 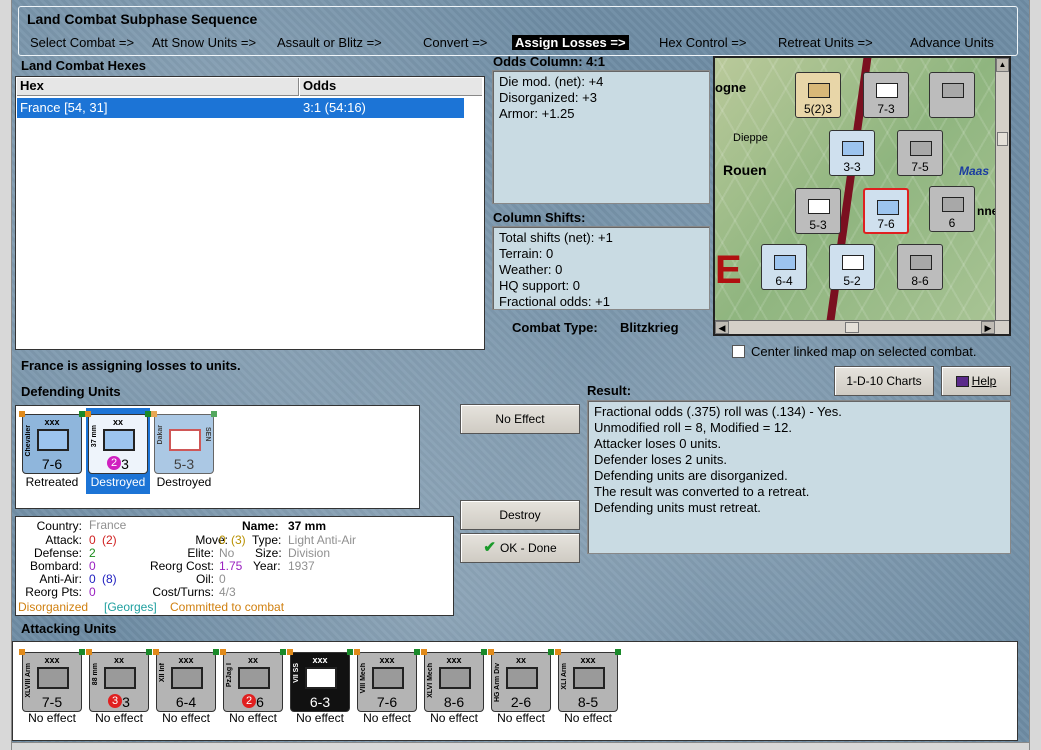 What do you see at coordinates (118, 482) in the screenshot?
I see `unit-status: Destroyed` at bounding box center [118, 482].